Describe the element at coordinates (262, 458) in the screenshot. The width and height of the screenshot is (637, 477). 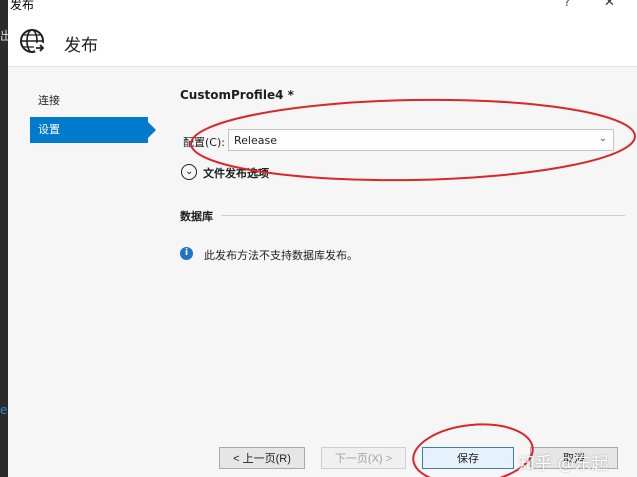
I see `previous-button: < 上一页(R)` at that location.